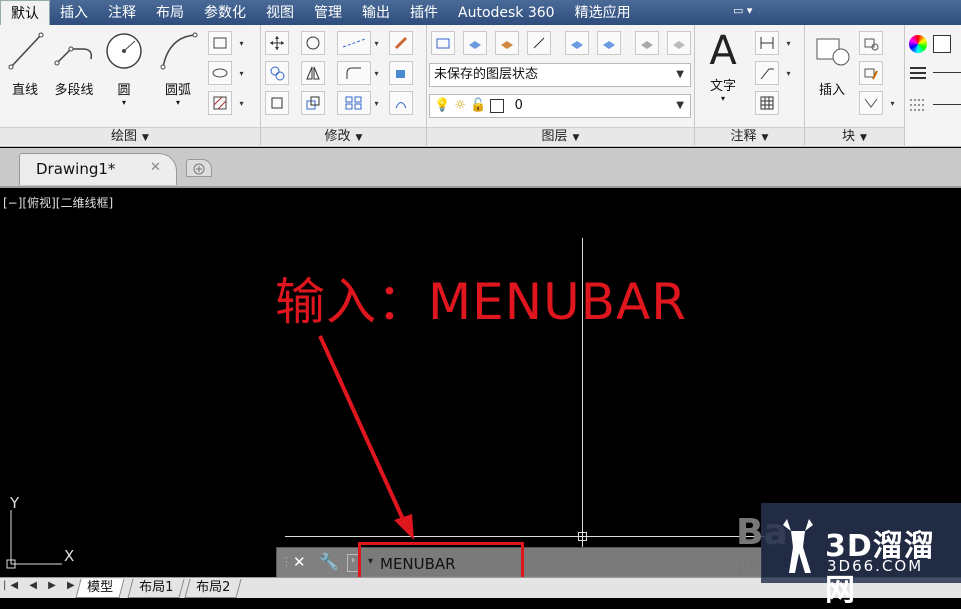 This screenshot has height=609, width=961. What do you see at coordinates (74, 90) in the screenshot?
I see `polyline-label: 多段线` at bounding box center [74, 90].